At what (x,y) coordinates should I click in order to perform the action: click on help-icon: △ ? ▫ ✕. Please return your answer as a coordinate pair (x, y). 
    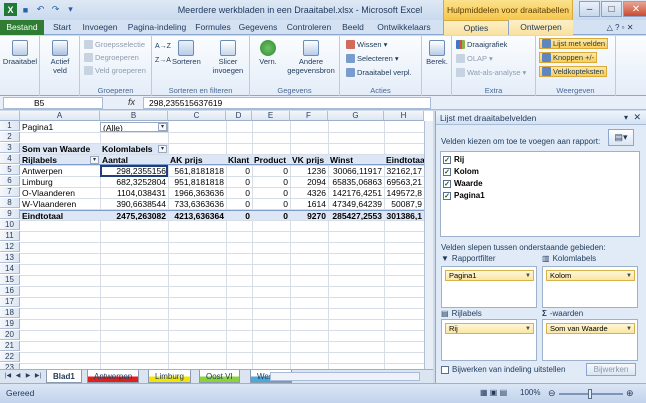
    Looking at the image, I should click on (620, 27).